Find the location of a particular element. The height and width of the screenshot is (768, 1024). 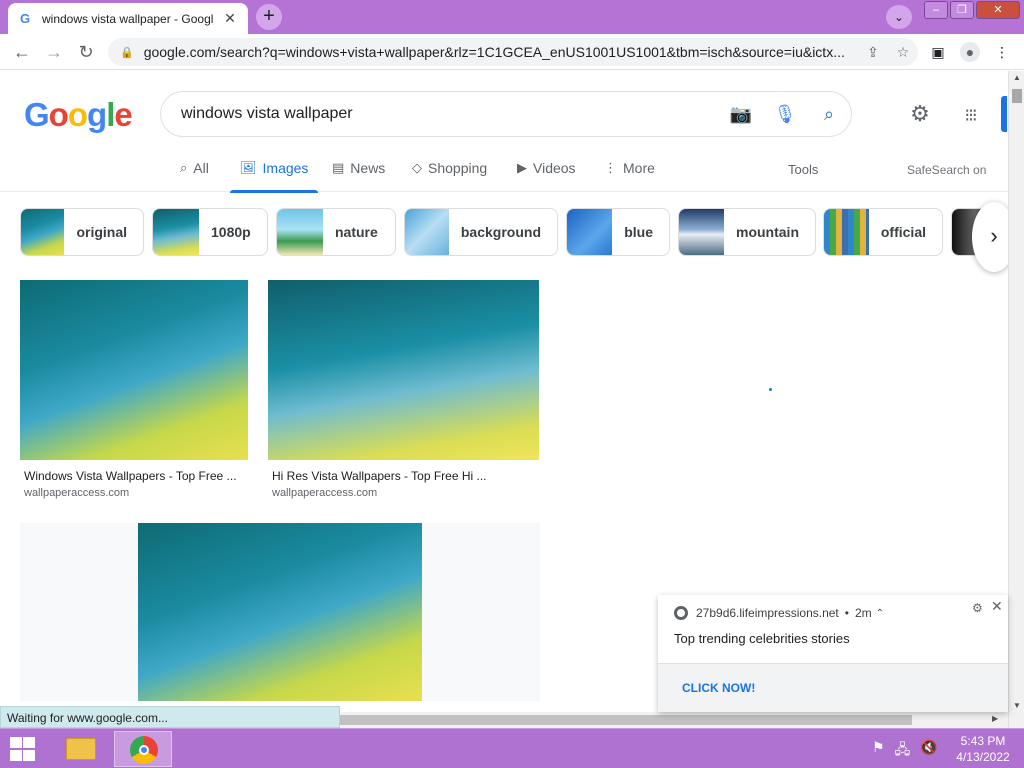

forward-arrow-icon: → is located at coordinates (54, 52).